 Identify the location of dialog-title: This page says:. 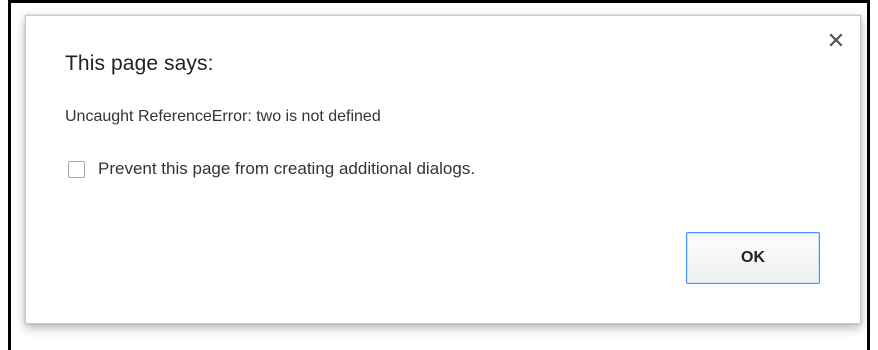
(139, 63).